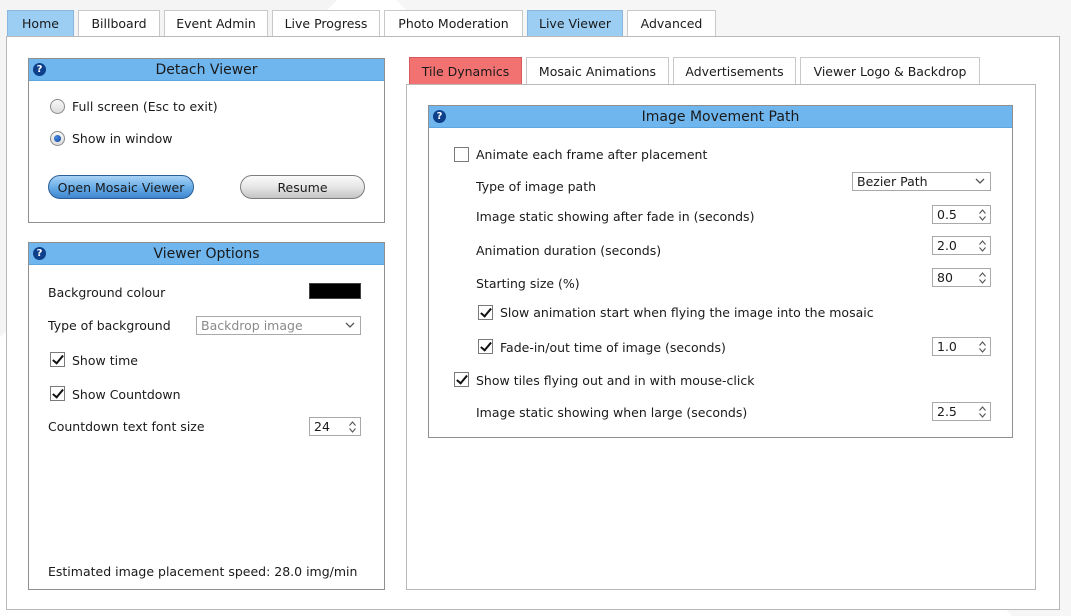 Image resolution: width=1071 pixels, height=616 pixels. I want to click on group-title: Detach Viewer, so click(206, 69).